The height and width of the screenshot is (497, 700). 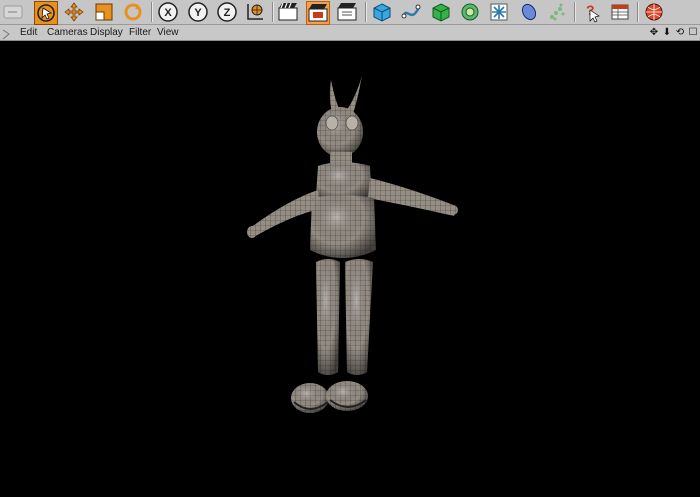 I want to click on live-select-icon, so click(x=46, y=13).